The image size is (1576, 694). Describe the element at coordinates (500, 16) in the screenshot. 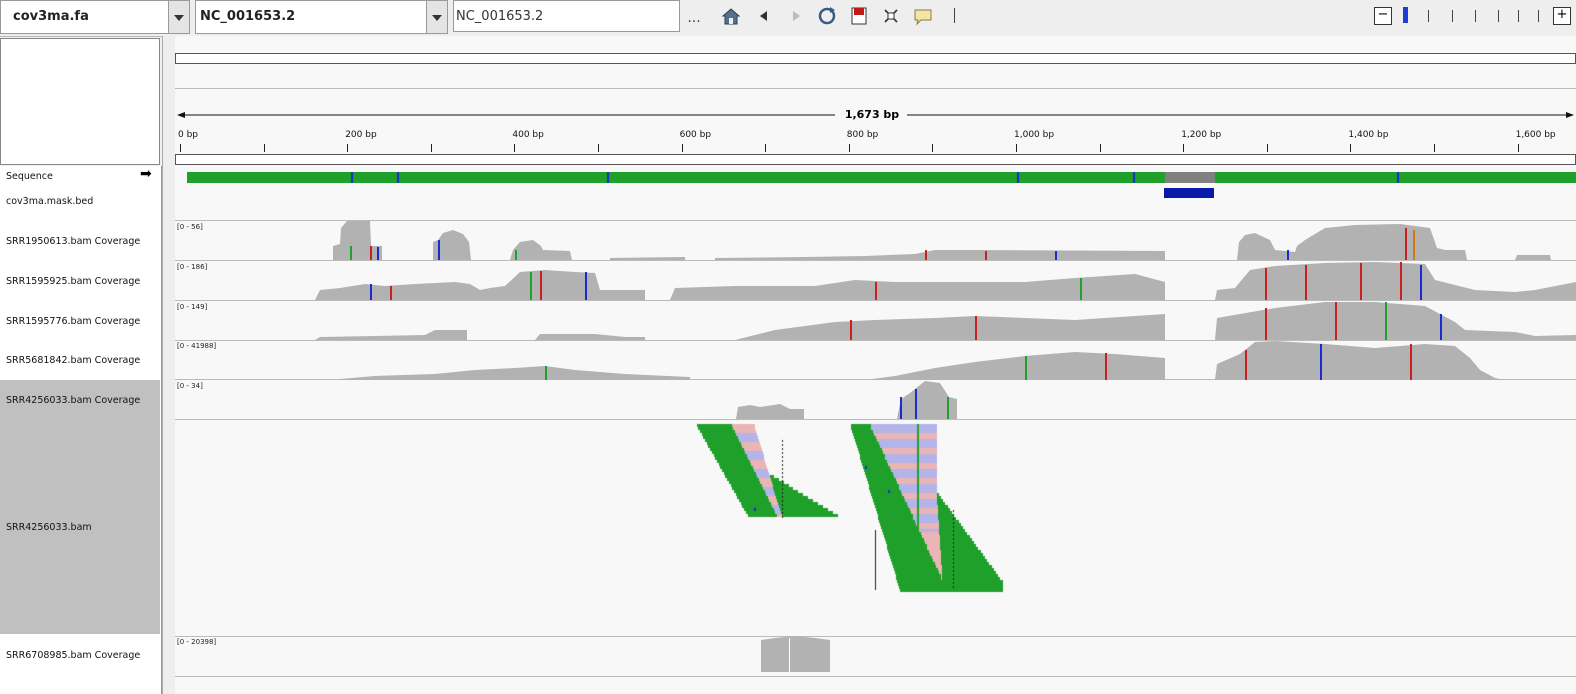

I see `locus-value: NC_001653.2` at that location.